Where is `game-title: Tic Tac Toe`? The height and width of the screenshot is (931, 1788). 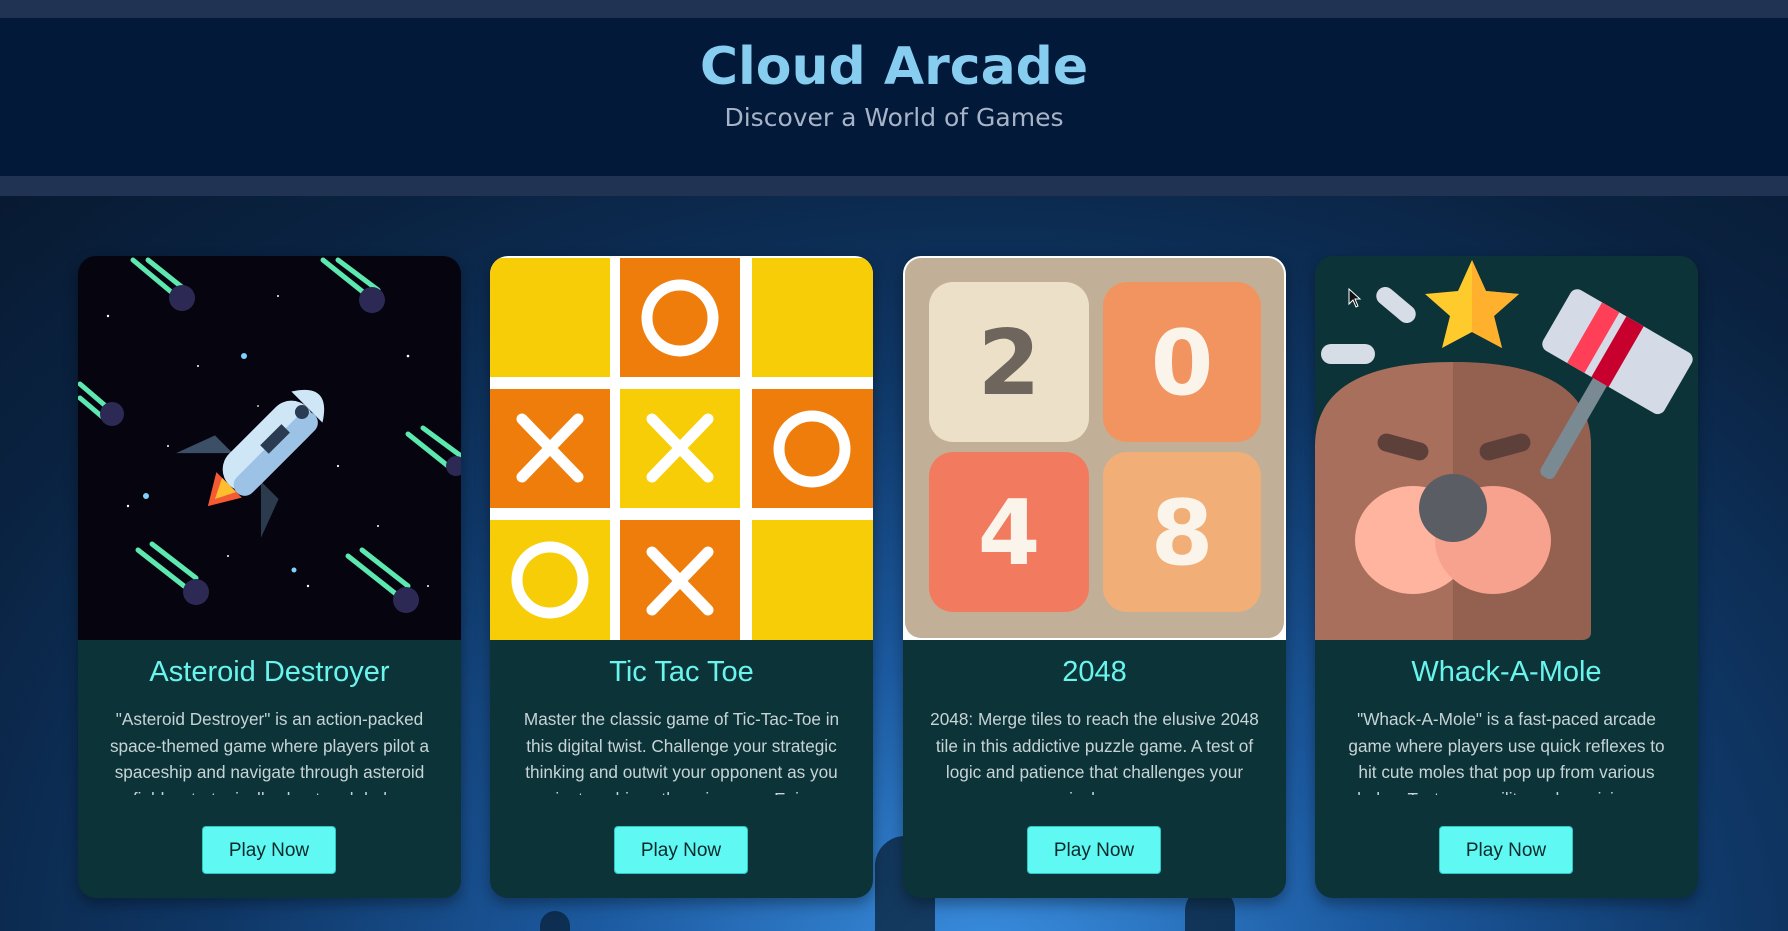 game-title: Tic Tac Toe is located at coordinates (681, 672).